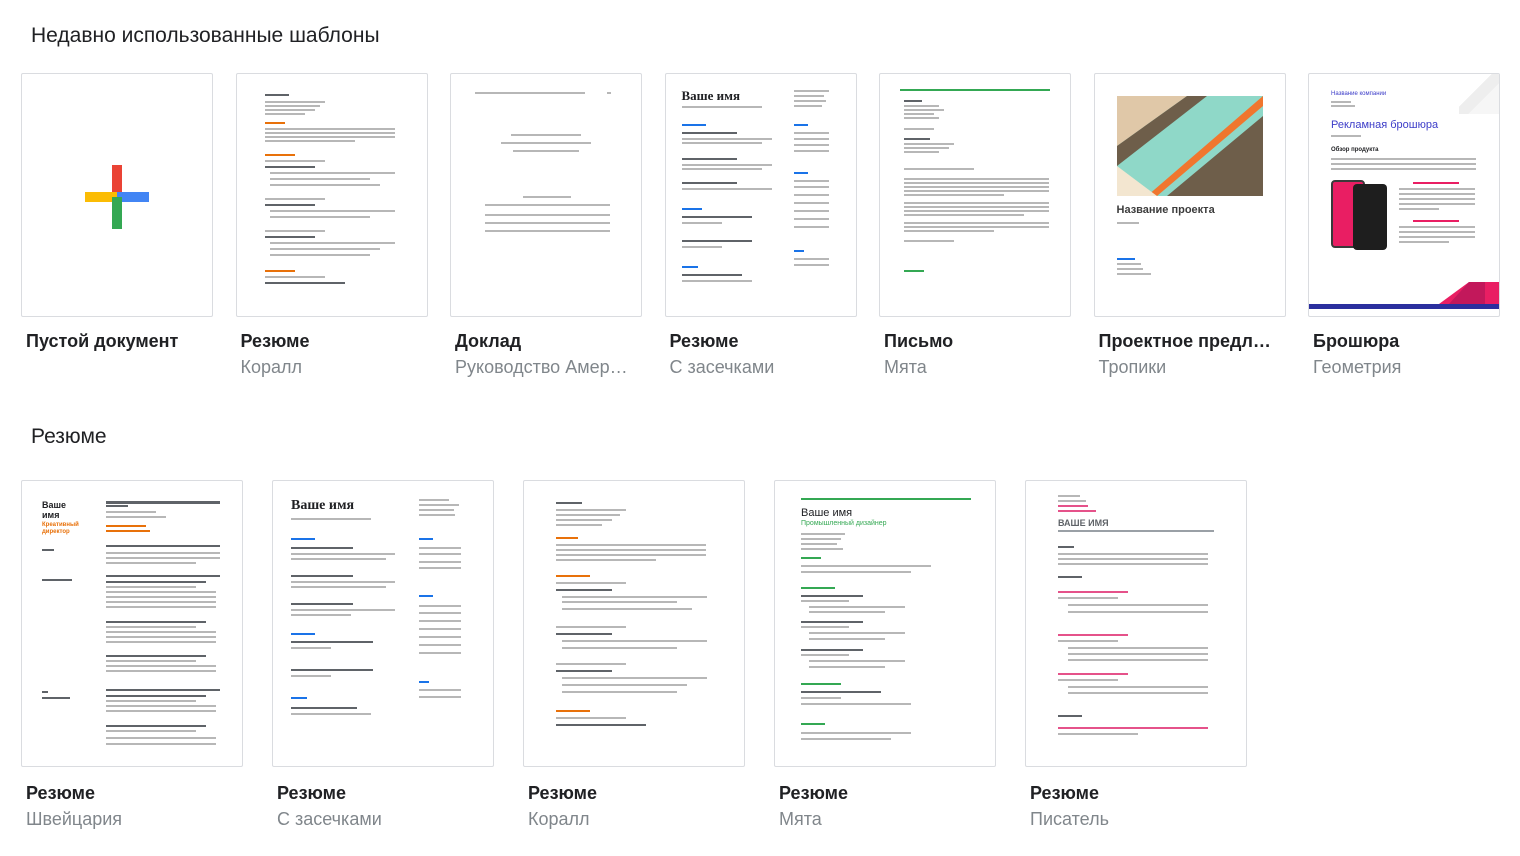 Image resolution: width=1520 pixels, height=856 pixels. Describe the element at coordinates (1165, 210) in the screenshot. I see `preview-project-name: Название проекта` at that location.